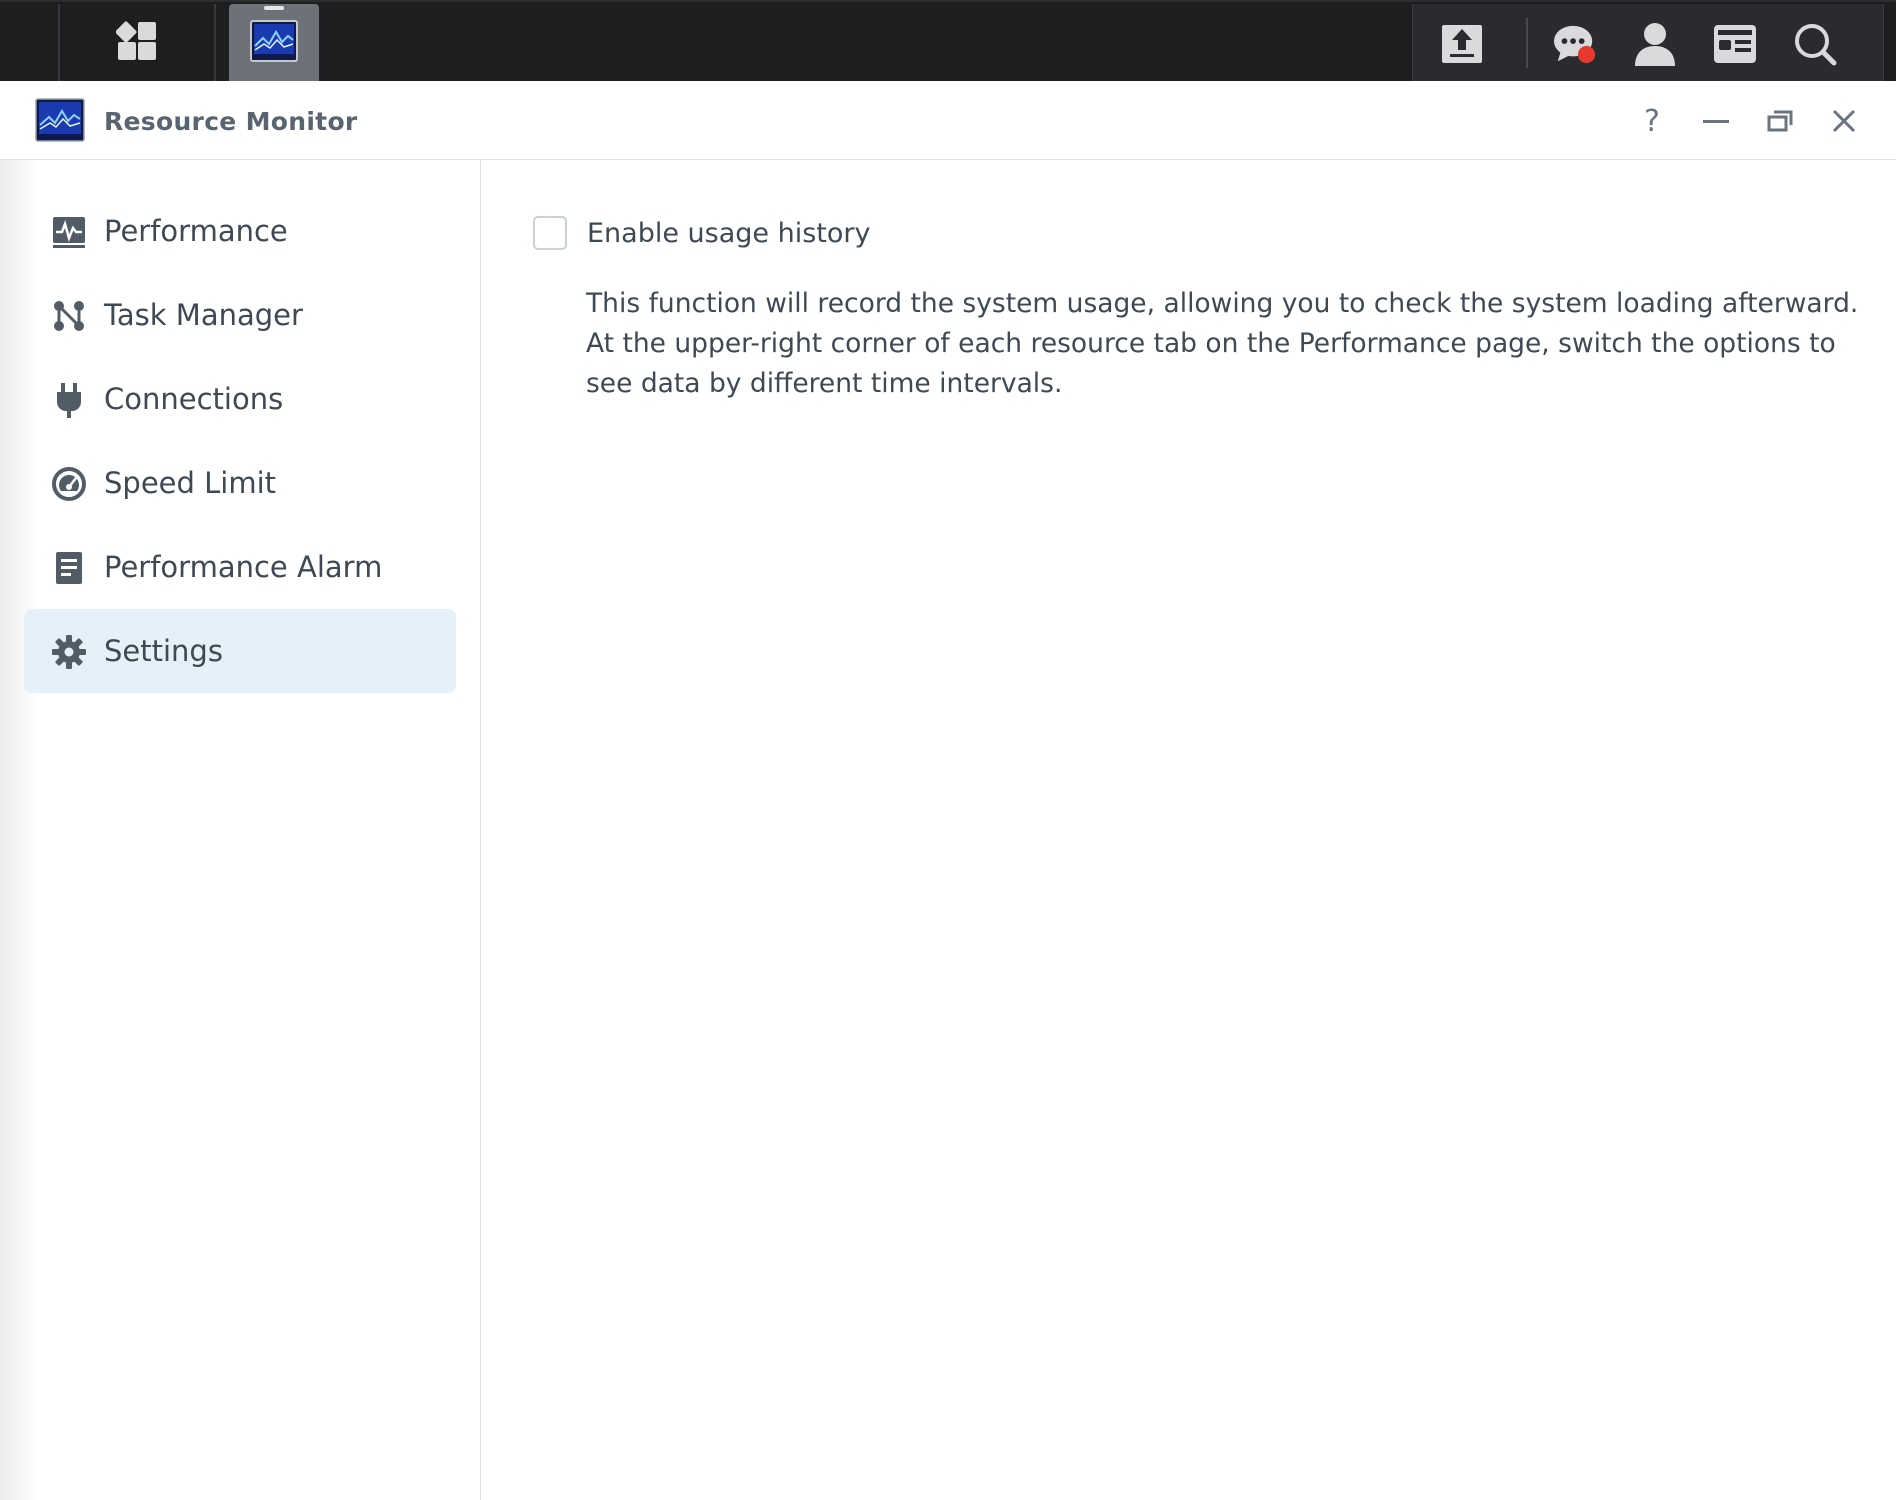  Describe the element at coordinates (69, 652) in the screenshot. I see `gear-icon` at that location.